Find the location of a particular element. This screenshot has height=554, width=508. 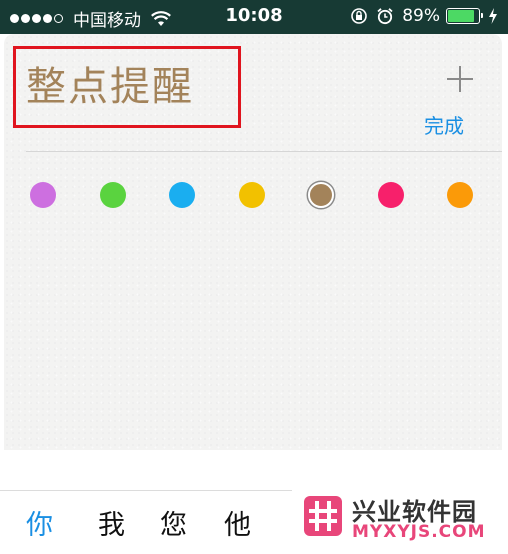

battery-fill is located at coordinates (461, 16).